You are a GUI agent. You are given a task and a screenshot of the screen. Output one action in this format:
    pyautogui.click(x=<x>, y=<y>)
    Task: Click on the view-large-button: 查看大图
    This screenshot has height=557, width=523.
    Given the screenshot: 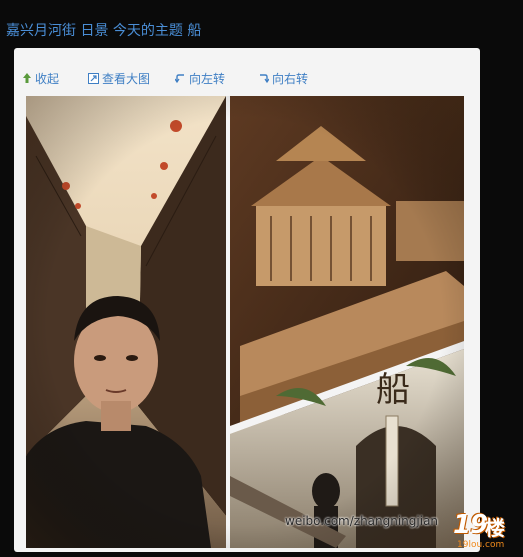 What is the action you would take?
    pyautogui.click(x=119, y=78)
    